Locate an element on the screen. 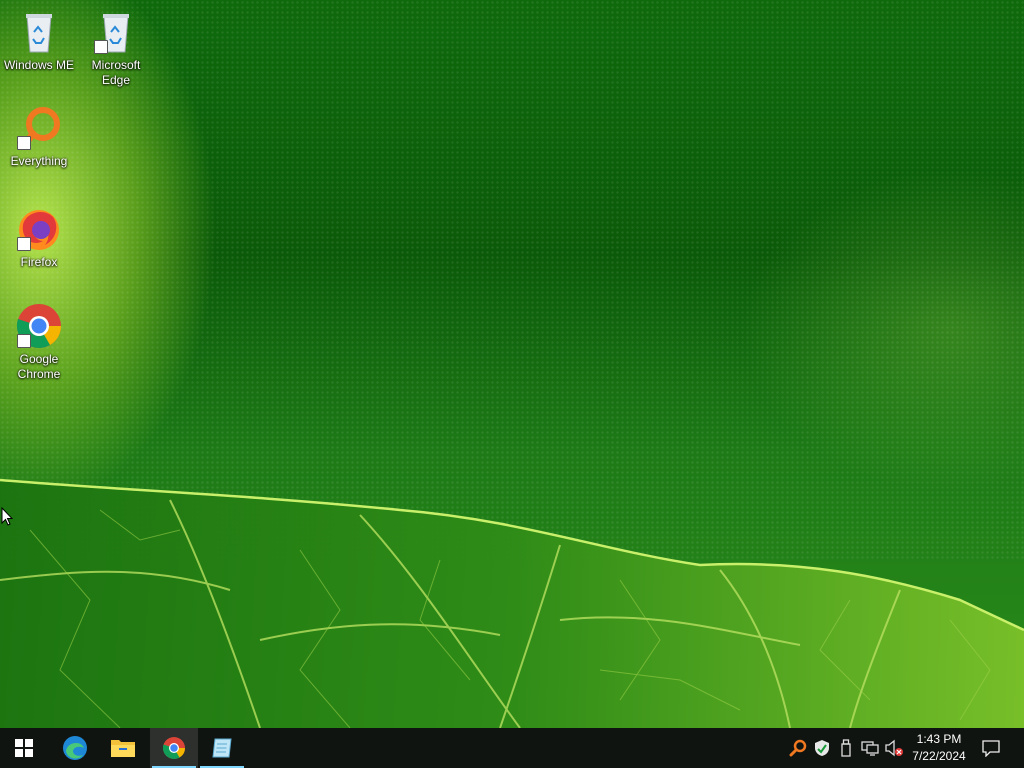 This screenshot has width=1024, height=768. tray-network-icon is located at coordinates (870, 748).